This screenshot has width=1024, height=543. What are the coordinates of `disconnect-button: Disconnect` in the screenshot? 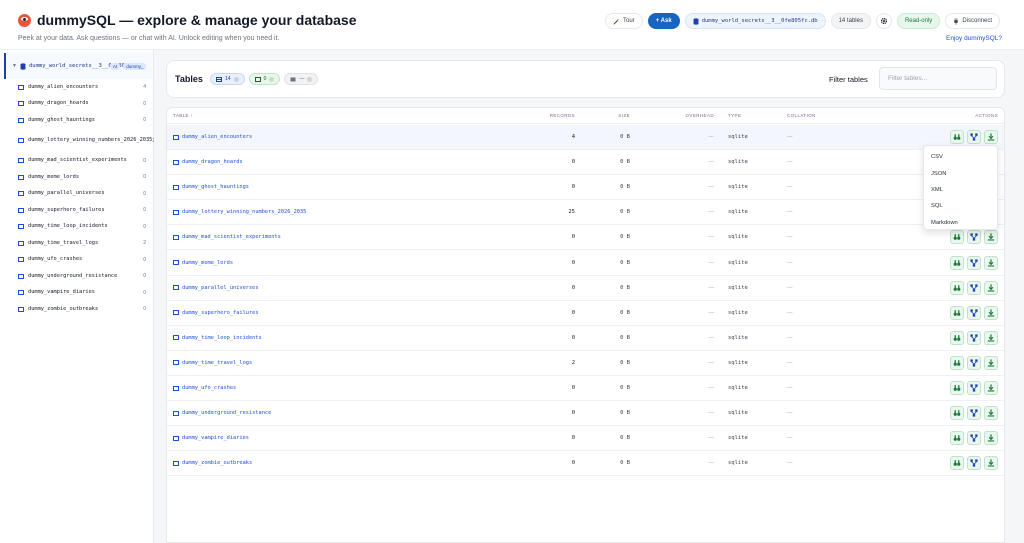 It's located at (972, 21).